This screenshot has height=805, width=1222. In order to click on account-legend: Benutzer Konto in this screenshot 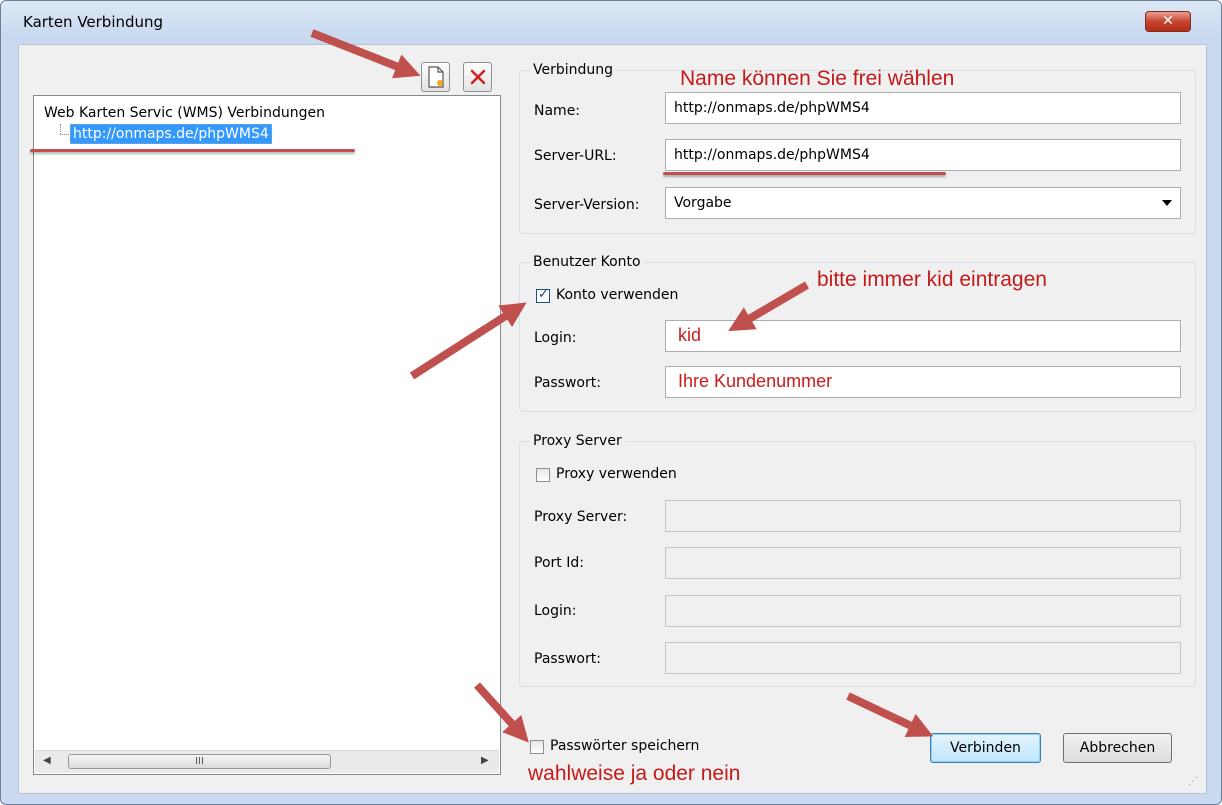, I will do `click(587, 262)`.